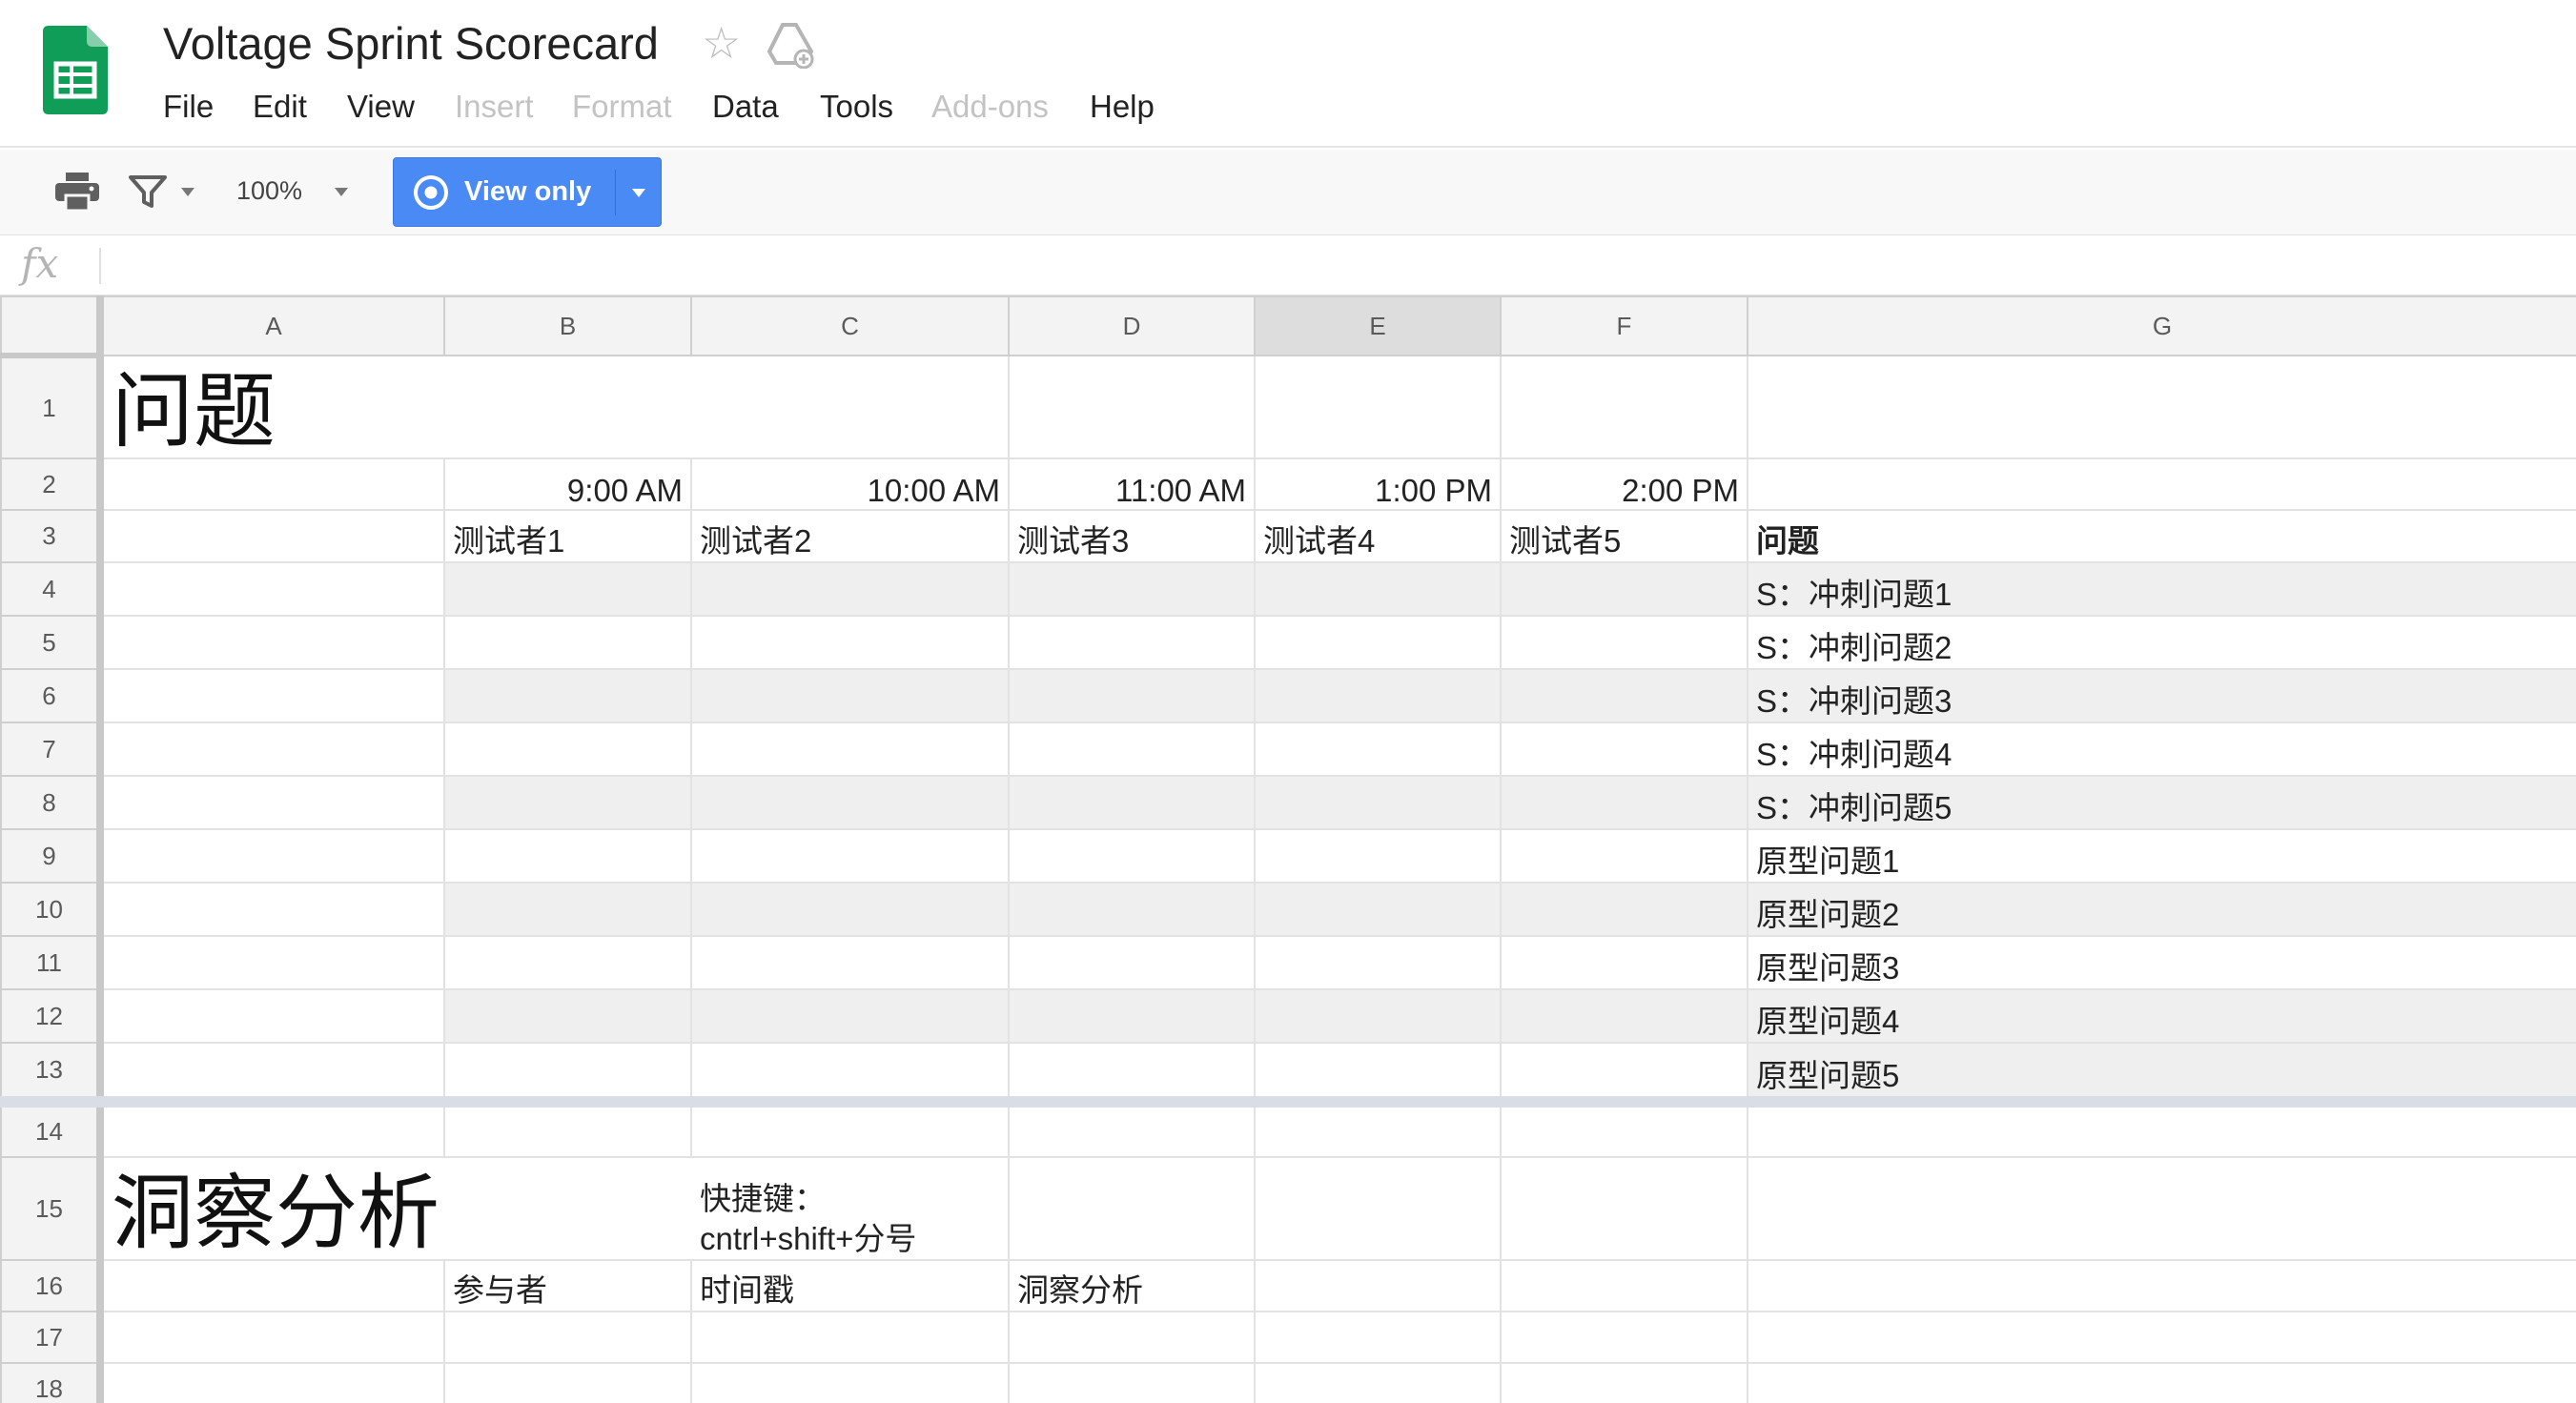  I want to click on menu-format: Format, so click(622, 107).